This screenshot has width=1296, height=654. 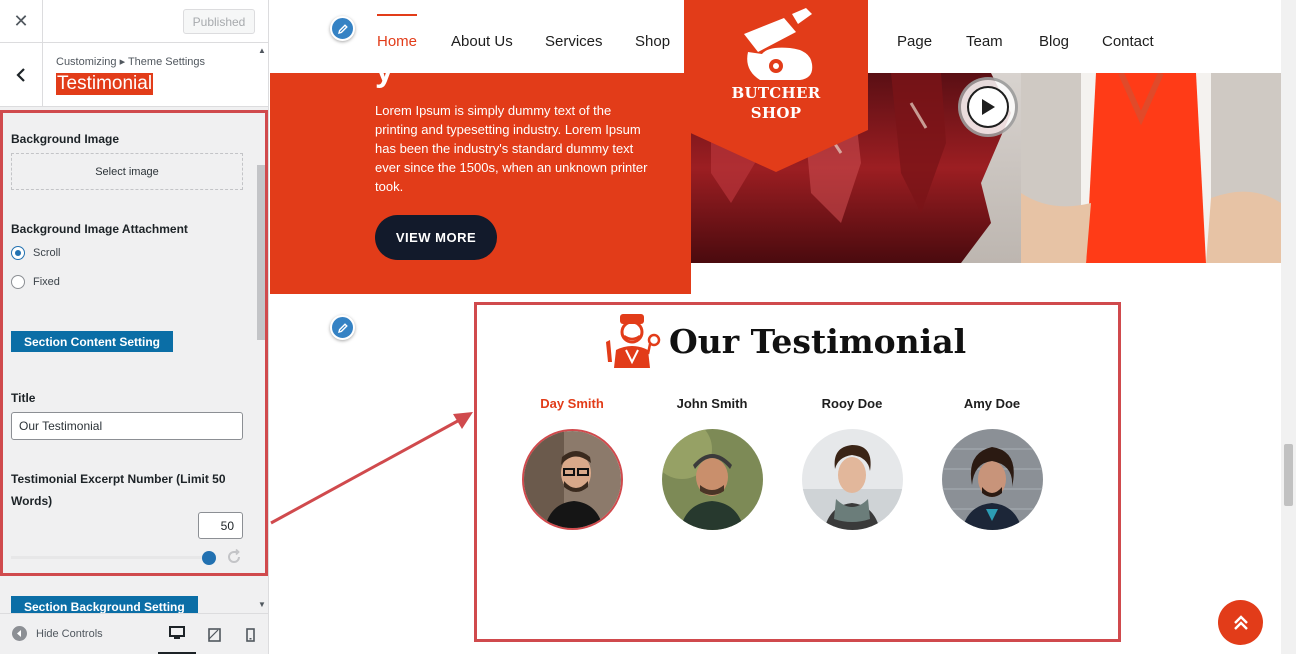 I want to click on back-to-top-button, so click(x=1240, y=622).